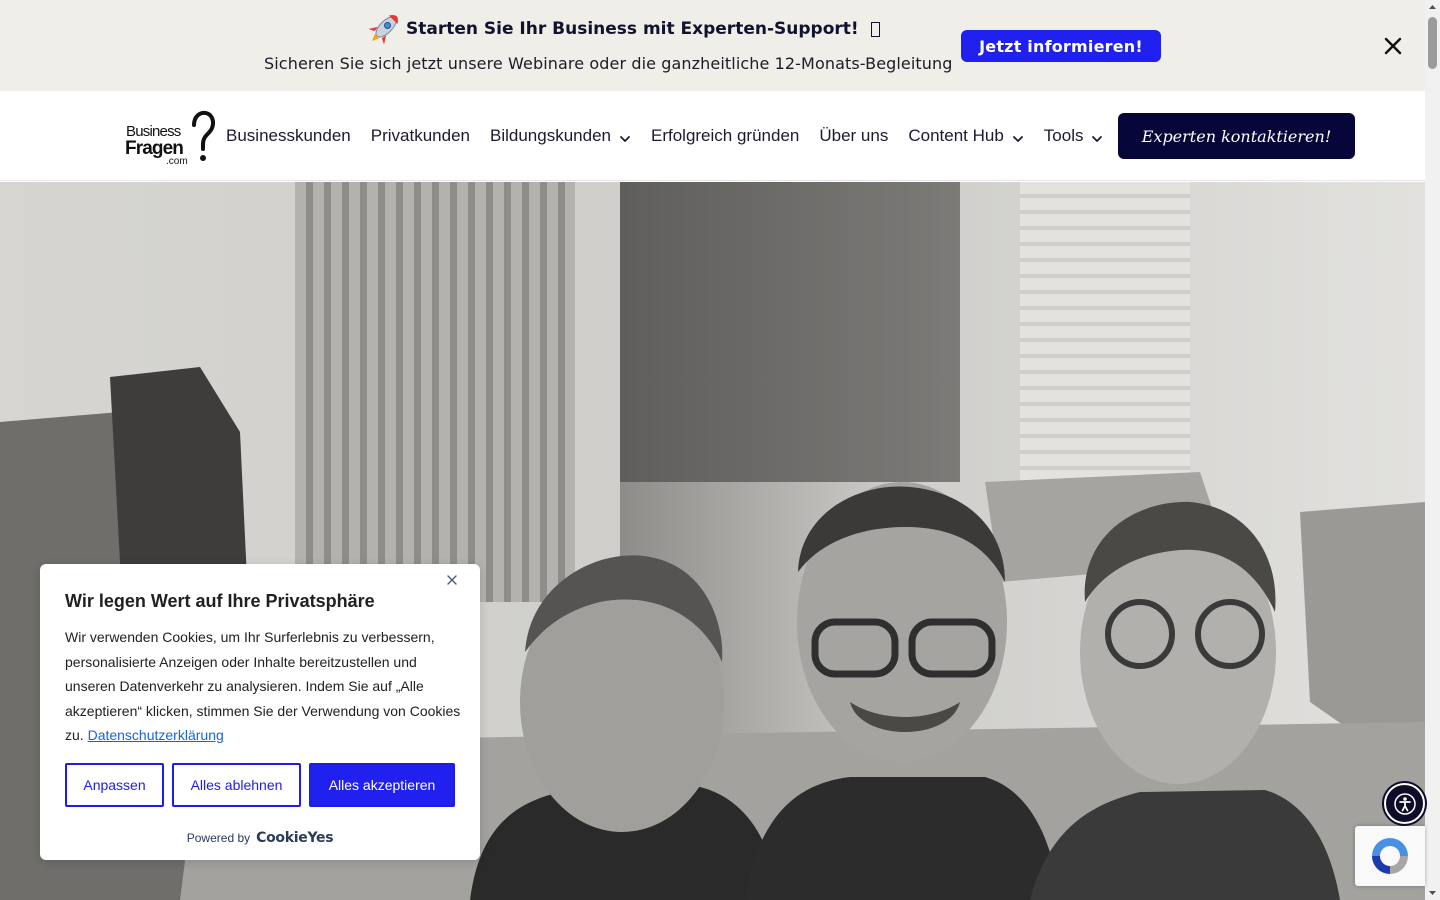  I want to click on nav-item-erfolgreich-gruenden: Erfolgreich gründen, so click(725, 136).